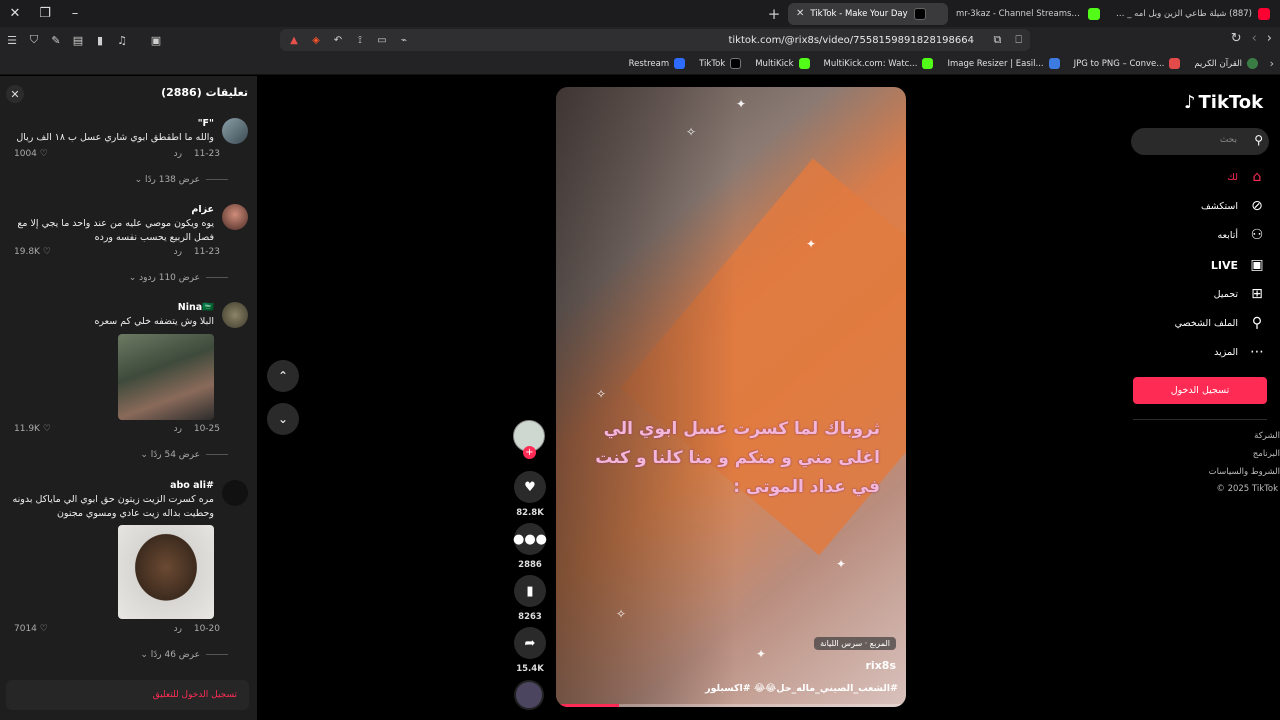 The height and width of the screenshot is (720, 1280). I want to click on login-to-comment-button: تسجيل الدخول للتعليق, so click(127, 695).